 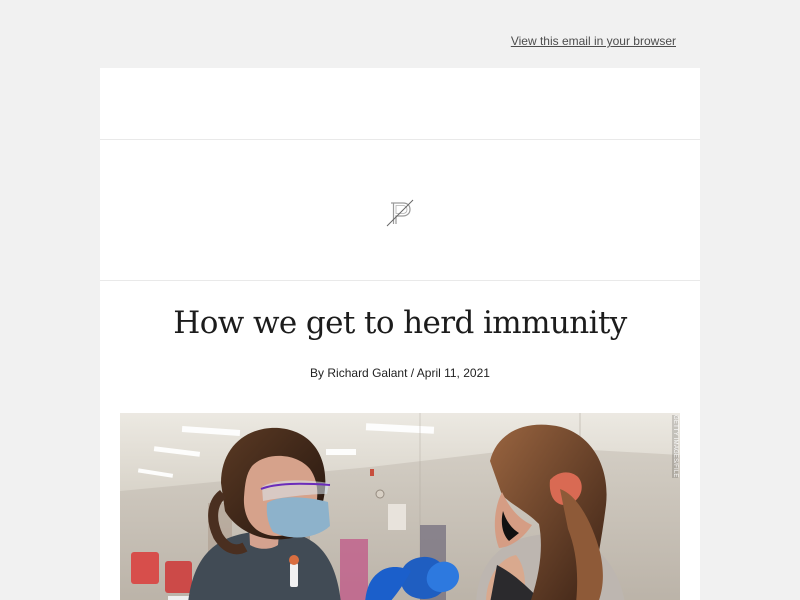 What do you see at coordinates (675, 446) in the screenshot?
I see `photo-credit: GETTY IMAGES/FILE` at bounding box center [675, 446].